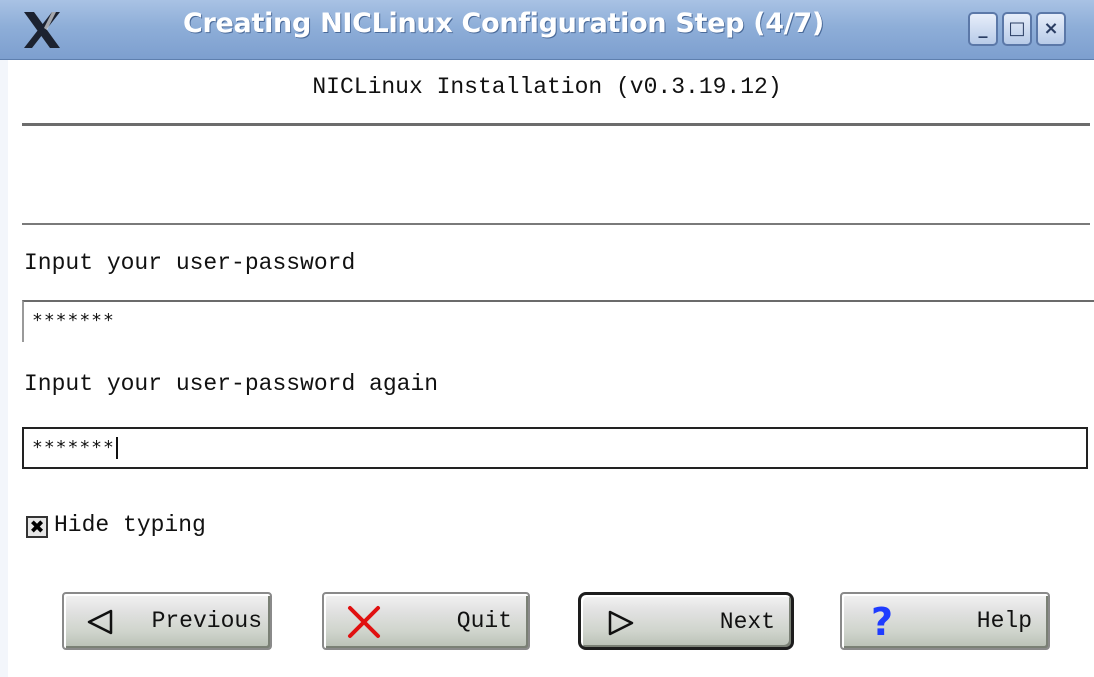 Image resolution: width=1094 pixels, height=677 pixels. I want to click on question-mark-icon: ?, so click(882, 622).